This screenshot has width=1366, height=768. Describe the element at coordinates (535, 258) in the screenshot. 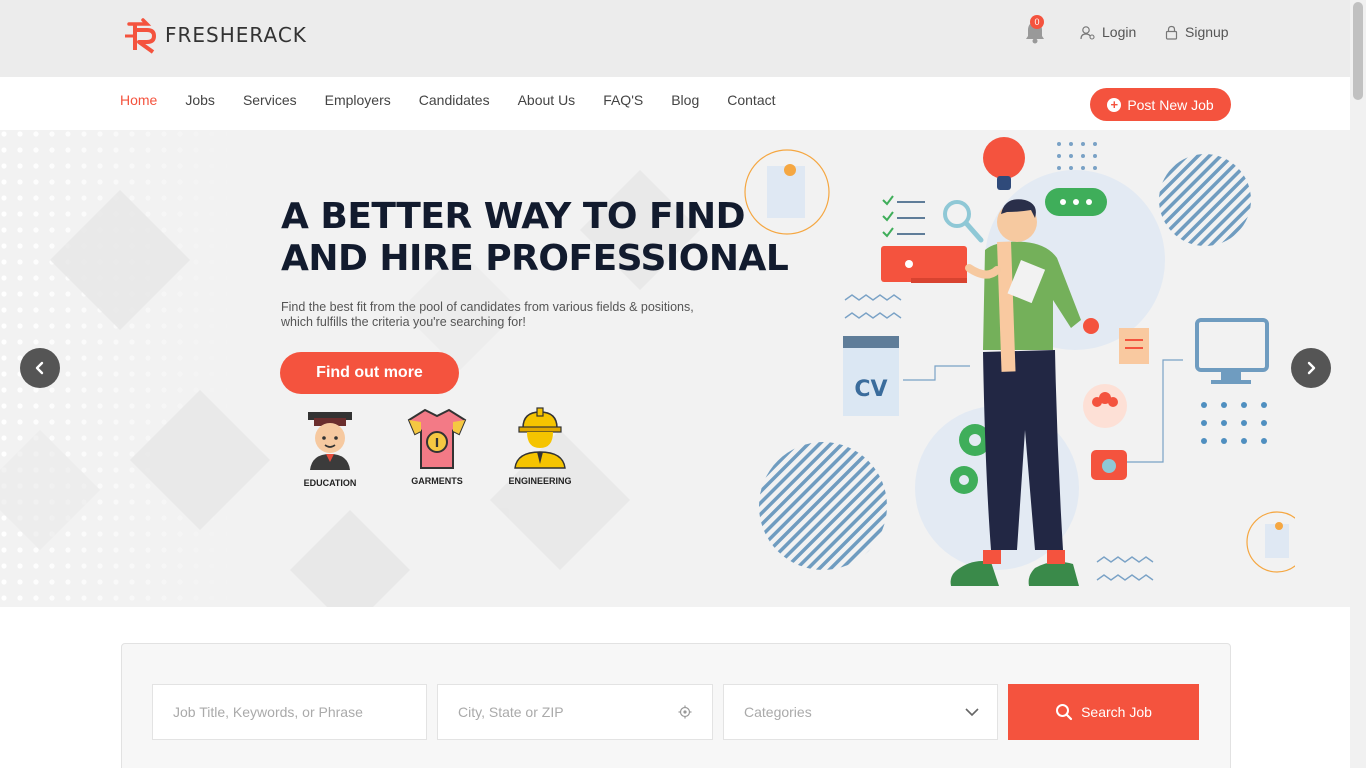

I see `hero-title-line-2: AND HIRE PROFESSIONAL` at that location.